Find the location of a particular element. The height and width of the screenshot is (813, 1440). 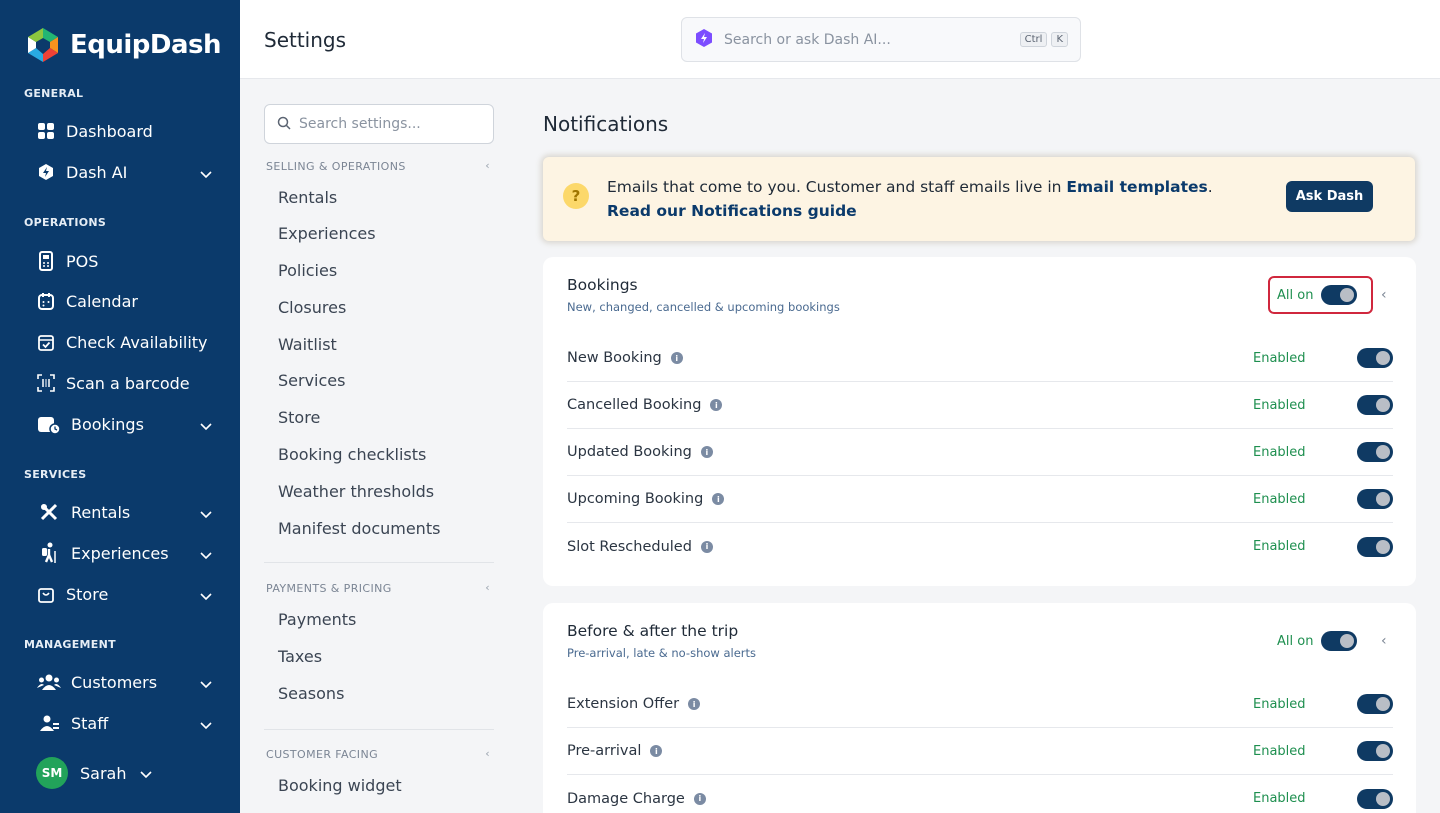

sidebar-item-scan-barcode: Scan a barcode is located at coordinates (126, 383).